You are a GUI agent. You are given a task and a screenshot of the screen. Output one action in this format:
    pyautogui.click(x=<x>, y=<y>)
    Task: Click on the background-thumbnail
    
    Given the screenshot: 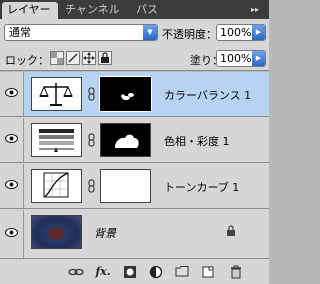 What is the action you would take?
    pyautogui.click(x=56, y=232)
    